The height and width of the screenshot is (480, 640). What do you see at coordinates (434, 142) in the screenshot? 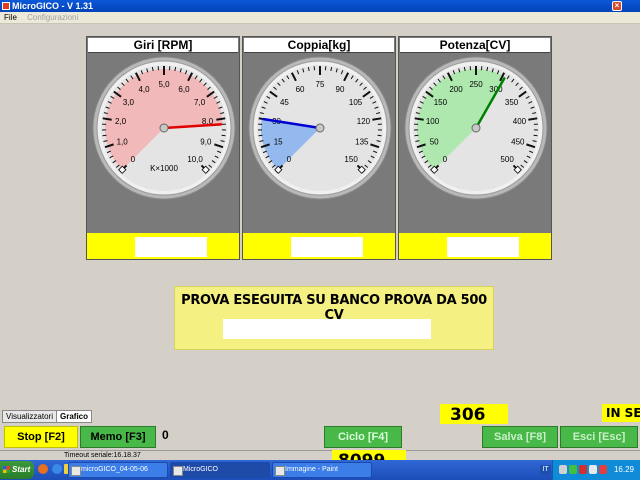
I see `gauge-tick-label: 50` at bounding box center [434, 142].